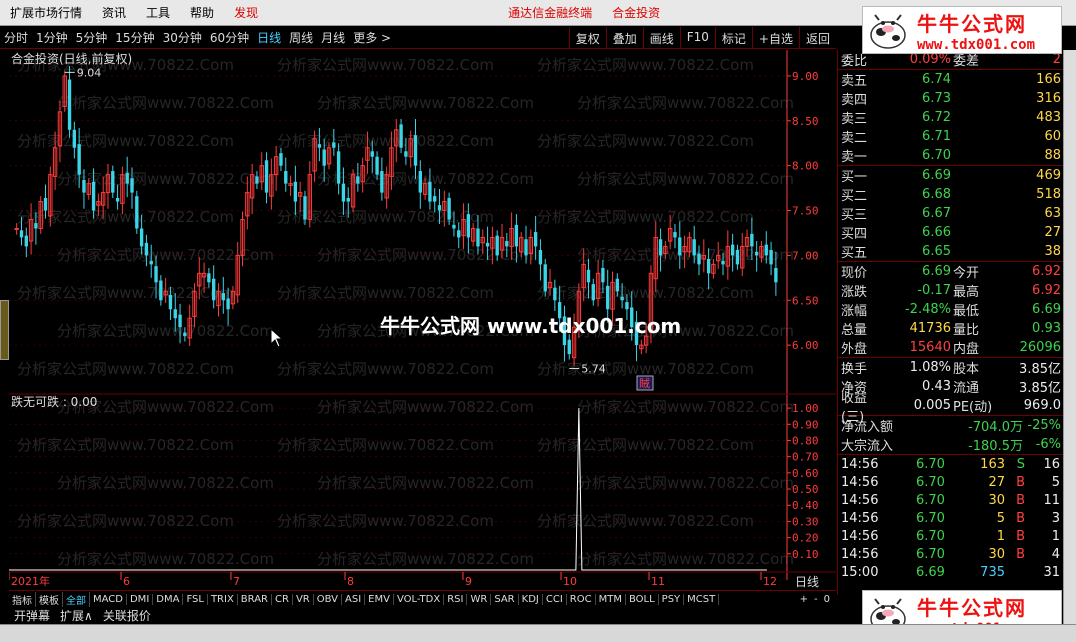  I want to click on bottom-tab-2: 关联报价, so click(127, 615).